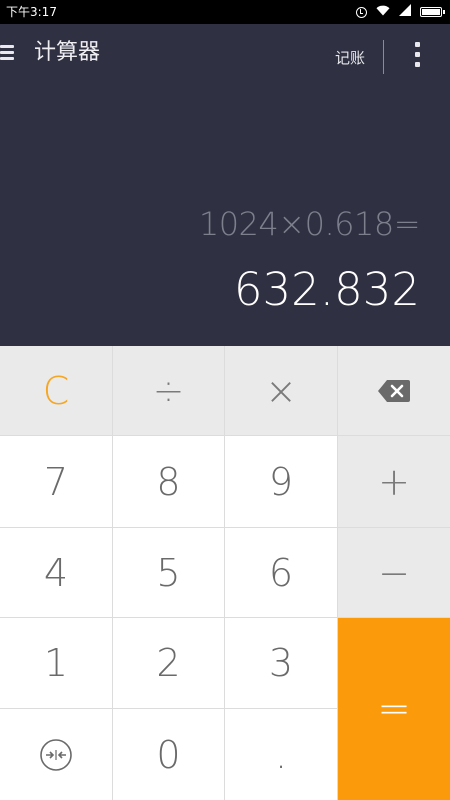 This screenshot has height=800, width=450. Describe the element at coordinates (394, 481) in the screenshot. I see `add-button: +` at that location.